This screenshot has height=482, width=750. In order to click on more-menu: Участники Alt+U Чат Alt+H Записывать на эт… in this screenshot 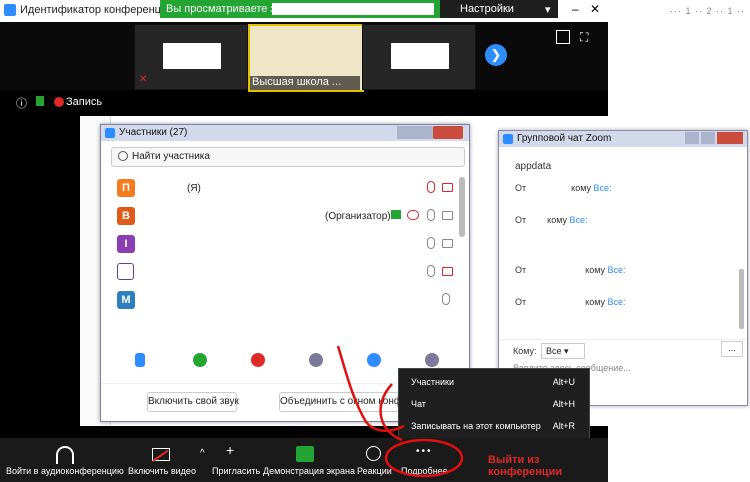, I will do `click(494, 405)`.